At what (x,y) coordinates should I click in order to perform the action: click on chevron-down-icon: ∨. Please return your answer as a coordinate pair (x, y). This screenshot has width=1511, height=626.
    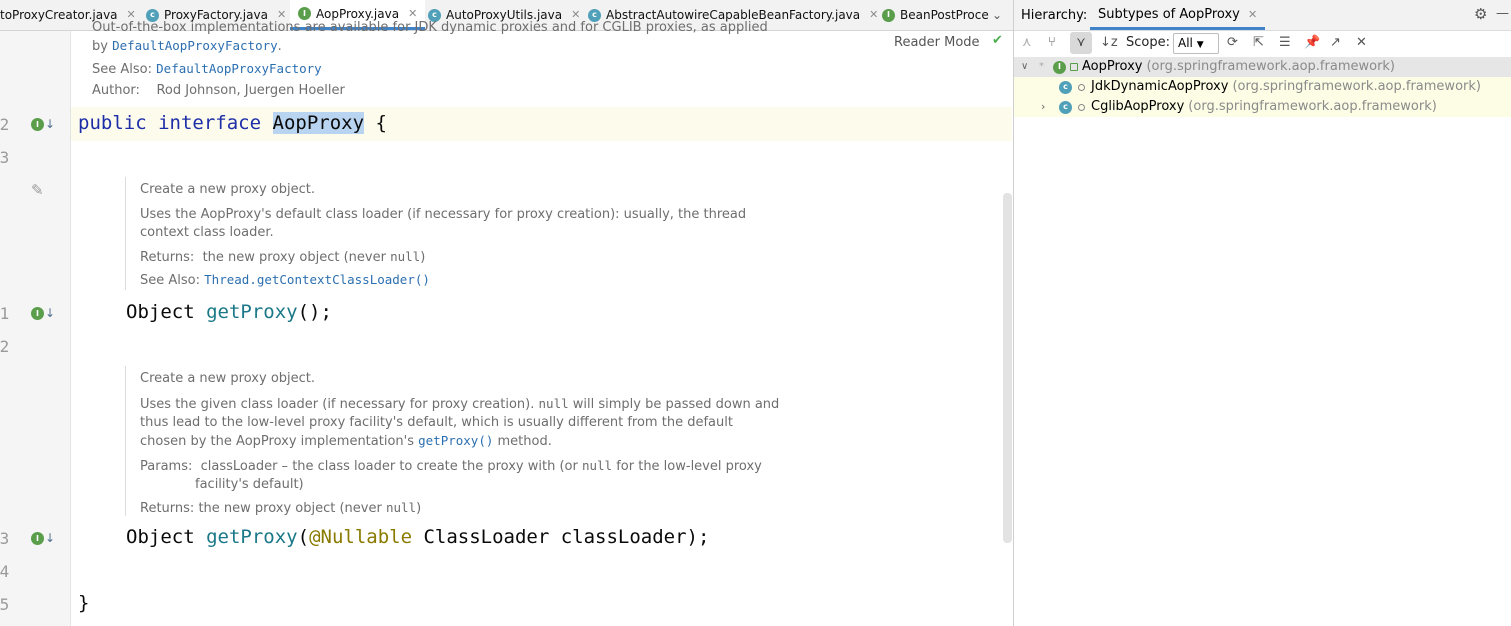
    Looking at the image, I should click on (1028, 67).